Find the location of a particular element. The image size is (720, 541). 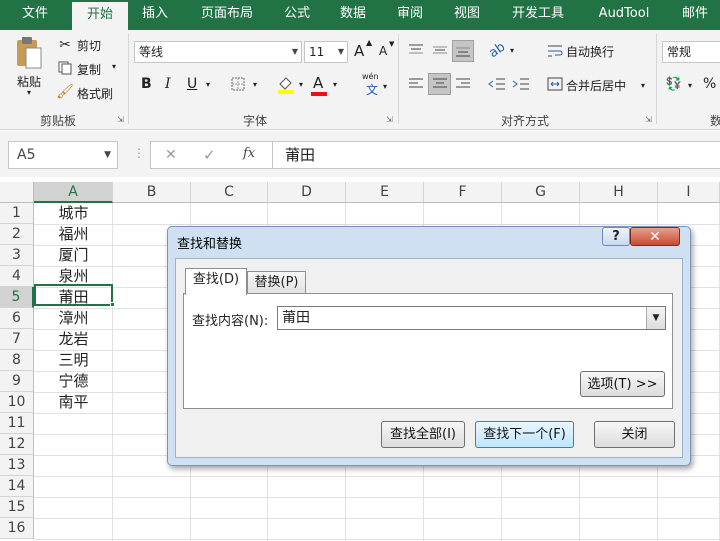

fill-chevron-icon: ▾ is located at coordinates (301, 84).